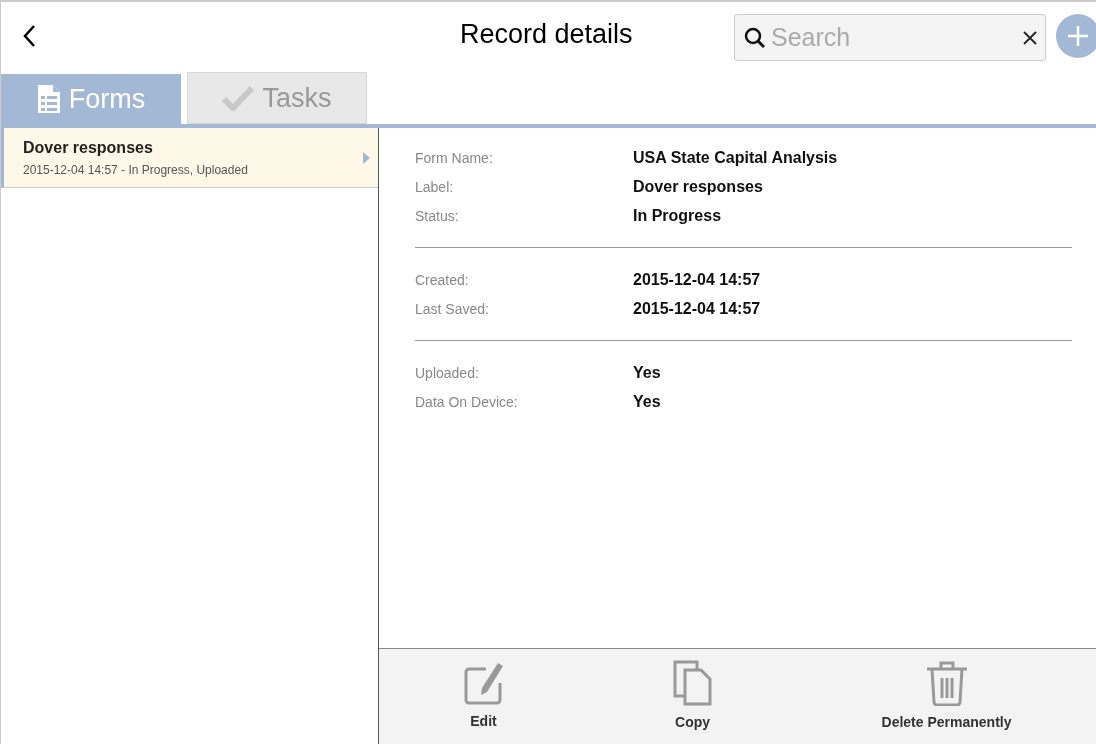 The width and height of the screenshot is (1096, 744). What do you see at coordinates (677, 216) in the screenshot?
I see `field-value: In Progress` at bounding box center [677, 216].